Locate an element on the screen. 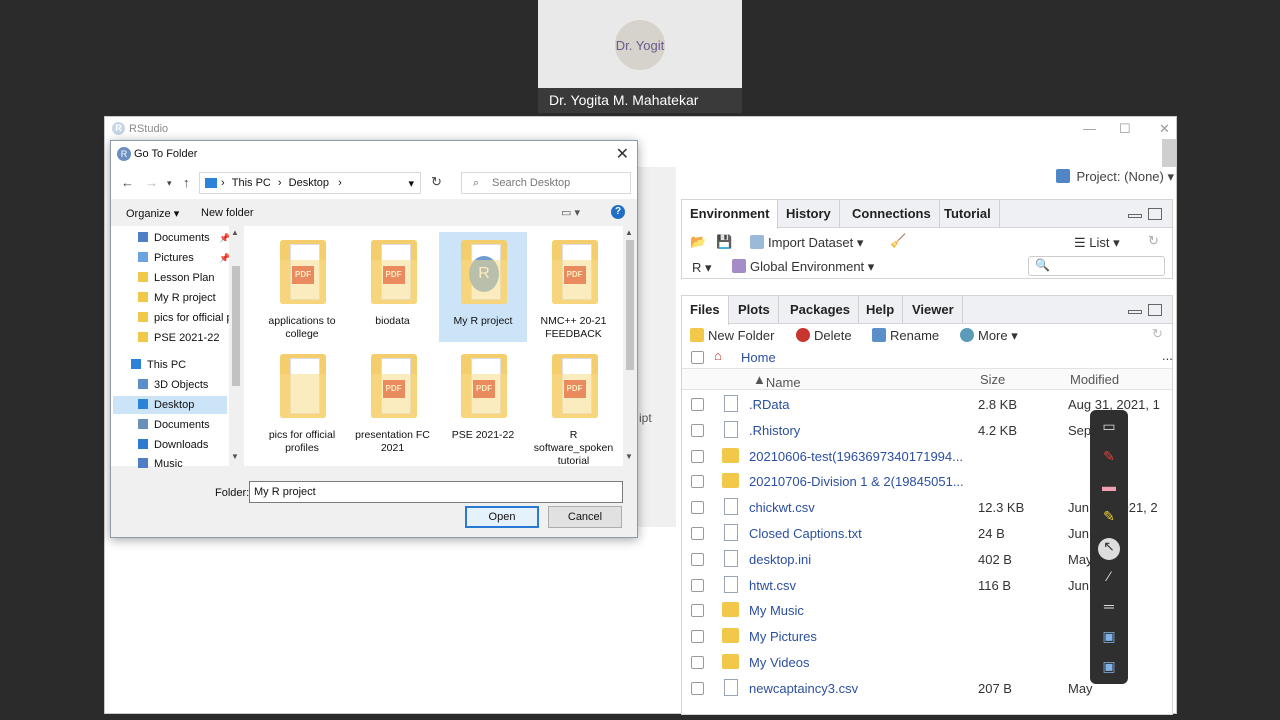 This screenshot has width=1280, height=720. view-mode-menu: ☰ List ▾ is located at coordinates (1097, 243).